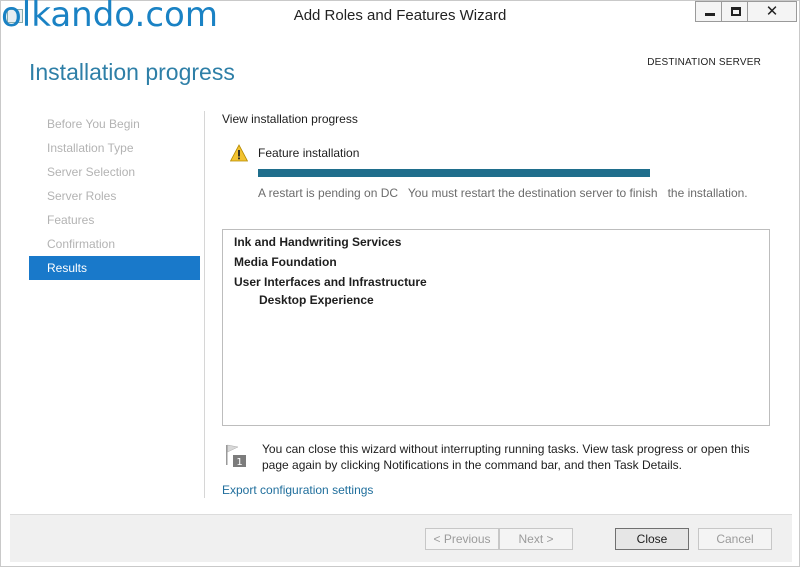 This screenshot has width=800, height=567. What do you see at coordinates (82, 196) in the screenshot?
I see `nav-item-server-roles: Server Roles` at bounding box center [82, 196].